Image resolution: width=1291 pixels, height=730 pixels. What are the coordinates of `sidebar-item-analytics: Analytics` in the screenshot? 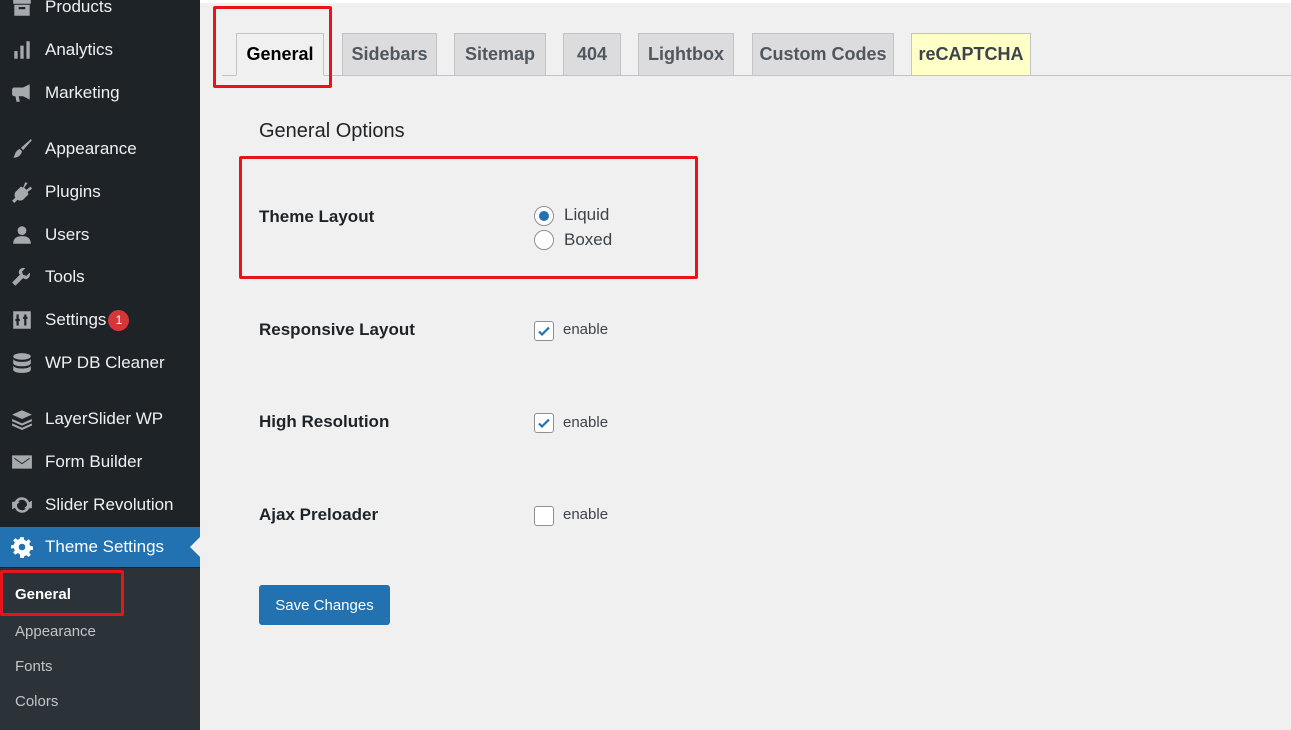 It's located at (100, 50).